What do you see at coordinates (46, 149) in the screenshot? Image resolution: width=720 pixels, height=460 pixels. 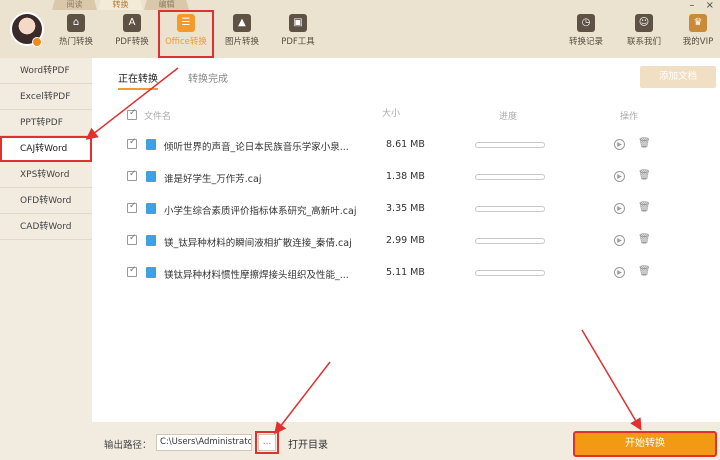 I see `sidebar-item-caj-to-word: CAJ转Word` at bounding box center [46, 149].